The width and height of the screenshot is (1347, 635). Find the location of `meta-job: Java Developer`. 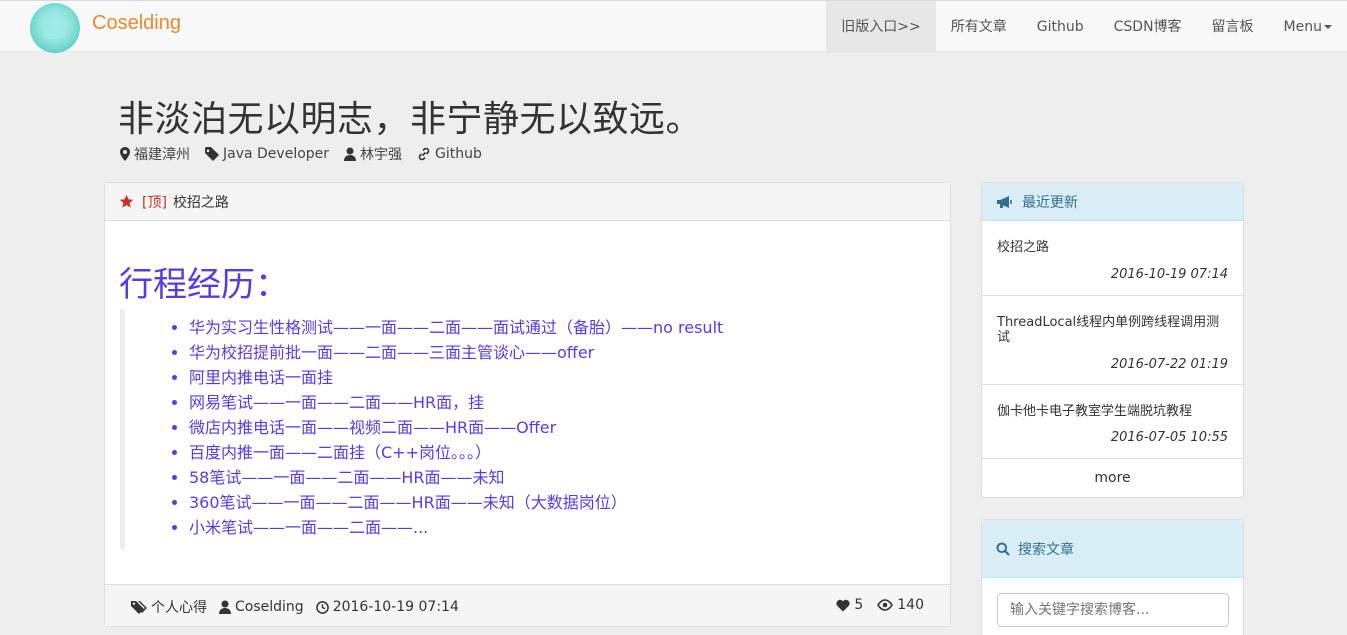

meta-job: Java Developer is located at coordinates (267, 154).